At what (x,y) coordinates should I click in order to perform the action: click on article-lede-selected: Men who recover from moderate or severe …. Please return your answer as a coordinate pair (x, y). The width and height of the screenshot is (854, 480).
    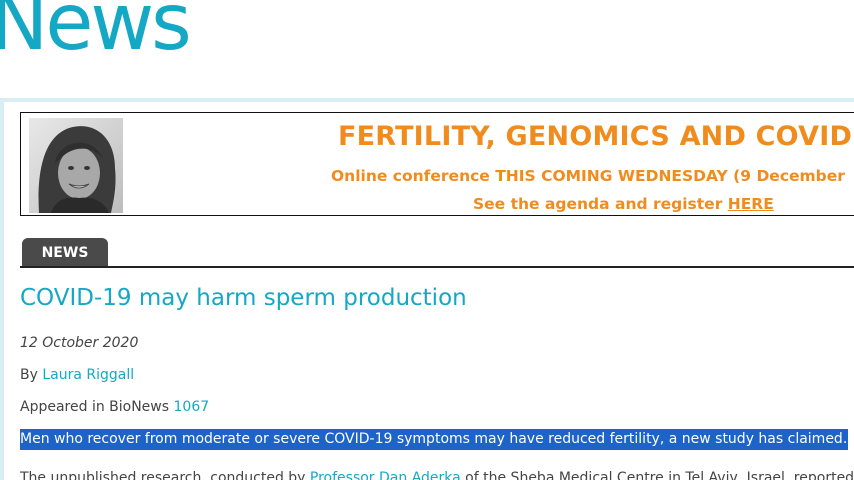
    Looking at the image, I should click on (434, 439).